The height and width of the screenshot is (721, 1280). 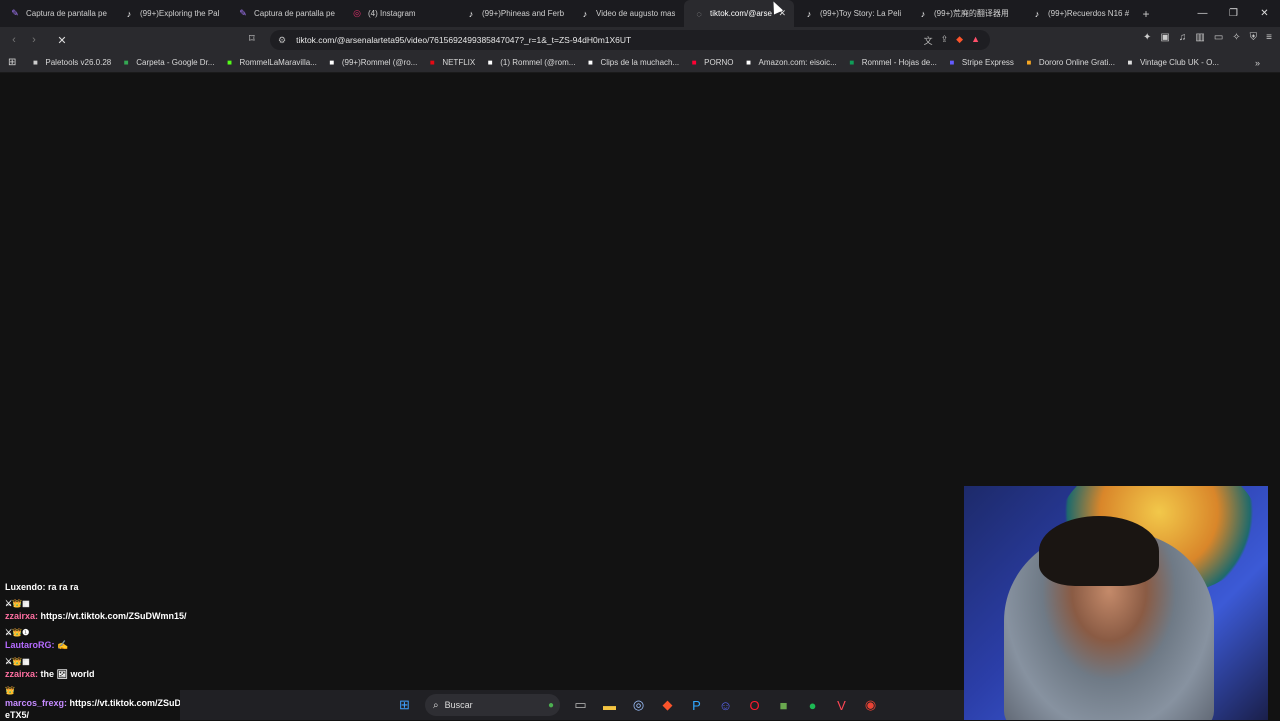 What do you see at coordinates (971, 13) in the screenshot?
I see `tab-label: (99+)荒廃的翻译器用` at bounding box center [971, 13].